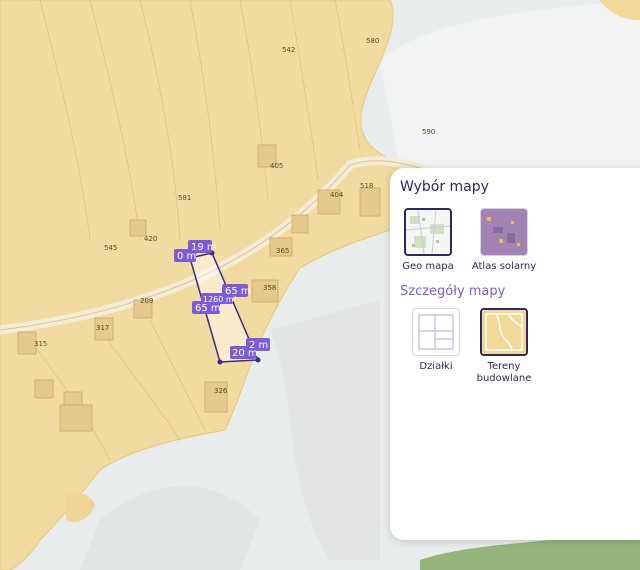 The height and width of the screenshot is (570, 640). Describe the element at coordinates (436, 366) in the screenshot. I see `detail-parcels-label: Działki` at that location.